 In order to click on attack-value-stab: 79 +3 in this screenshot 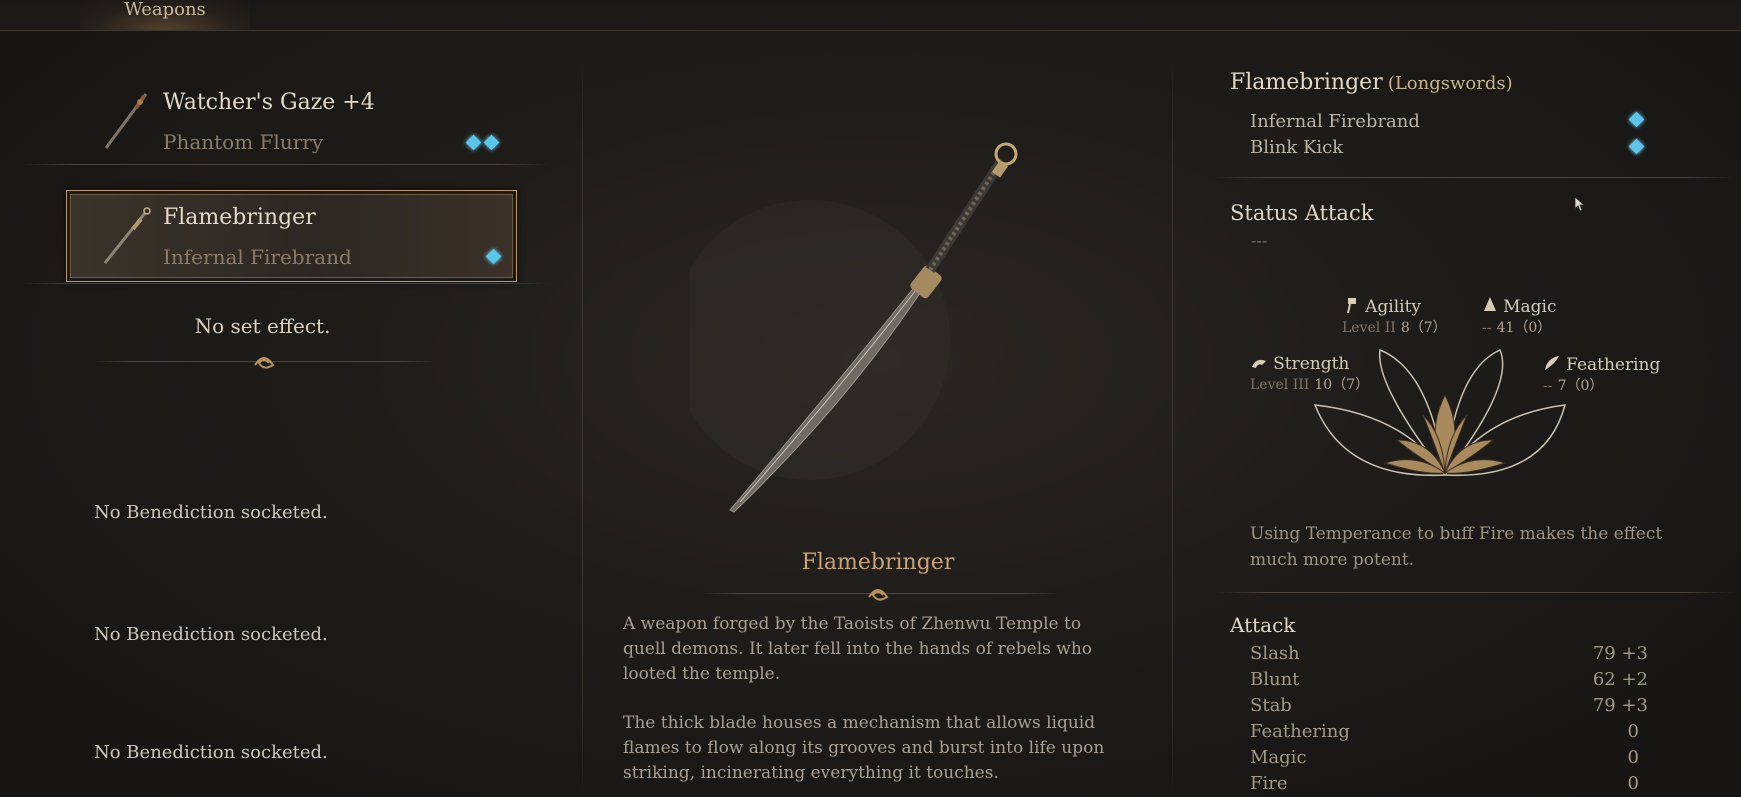, I will do `click(1620, 705)`.